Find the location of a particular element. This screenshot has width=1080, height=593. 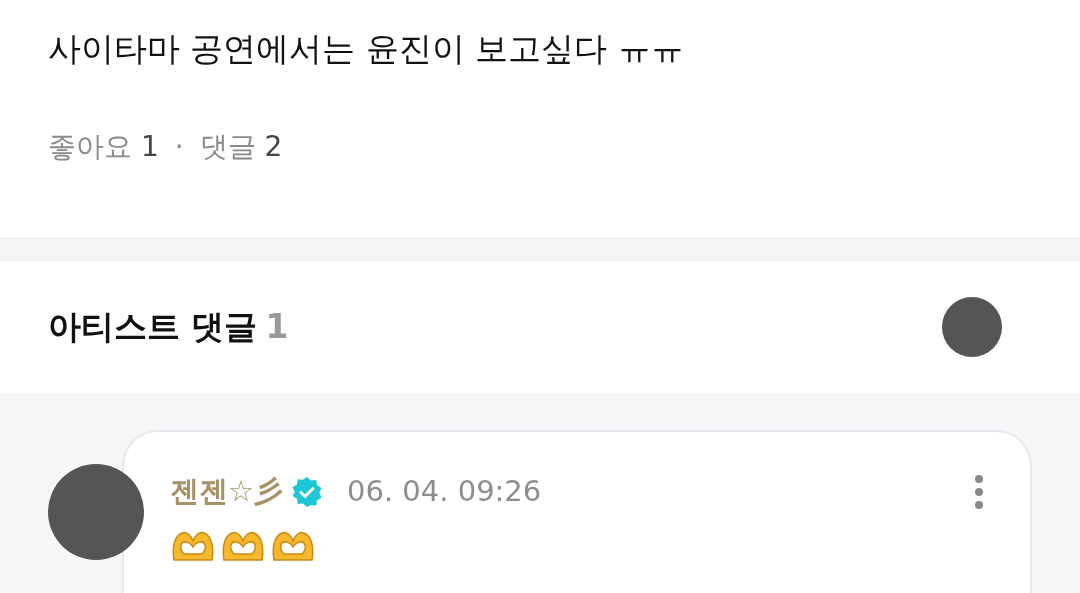

more-options-icon is located at coordinates (979, 491).